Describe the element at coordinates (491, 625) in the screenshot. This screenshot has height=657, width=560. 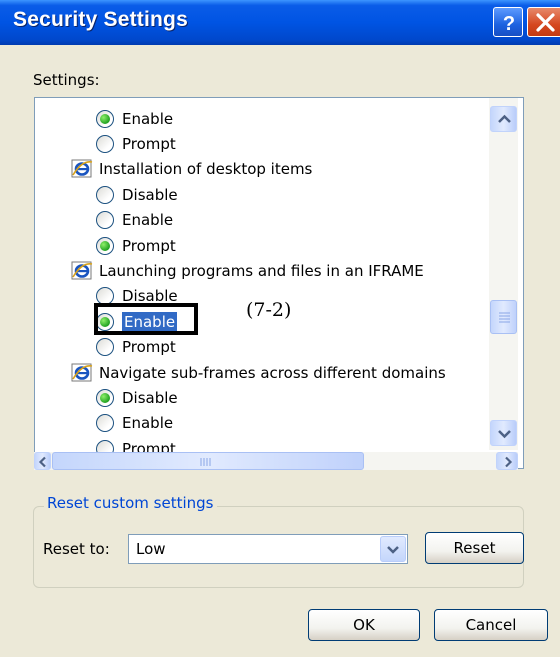
I see `cancel-button: Cancel` at that location.